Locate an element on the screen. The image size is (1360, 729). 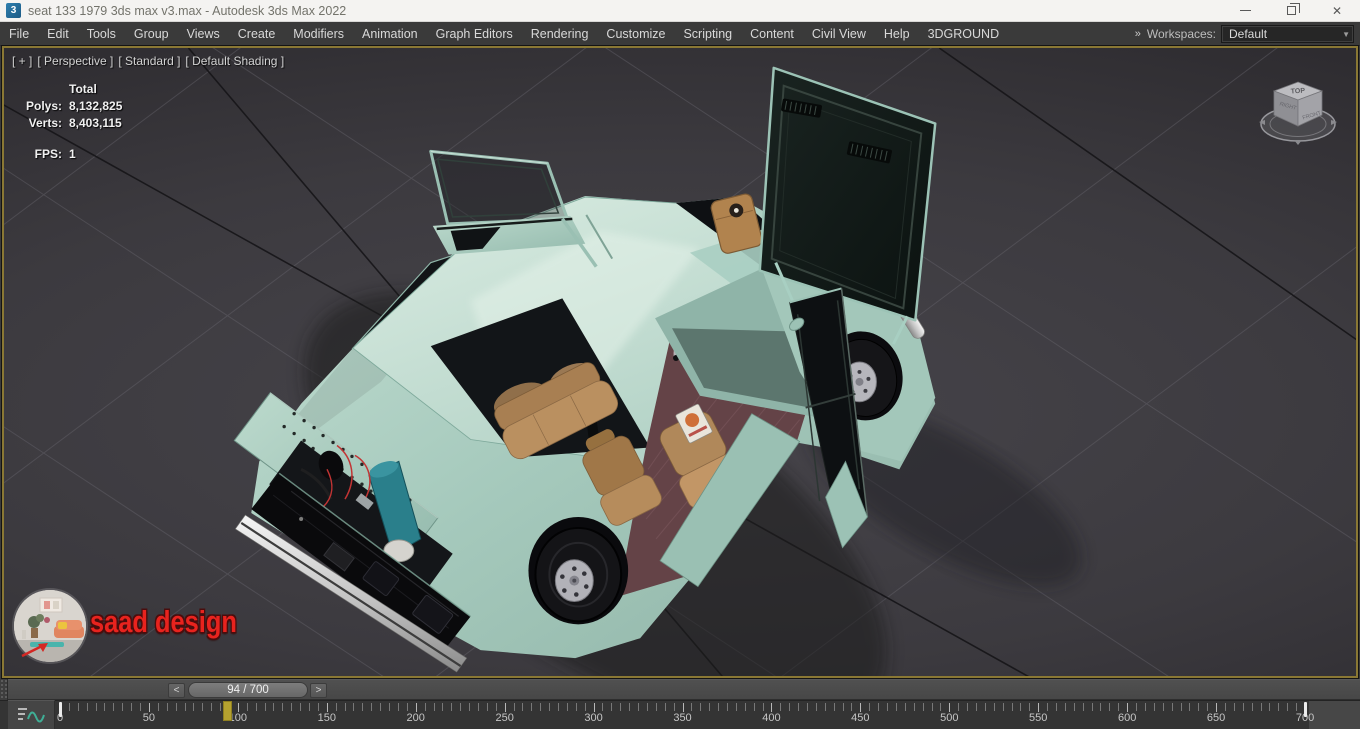
menu-civil-view: Civil View is located at coordinates (839, 34).